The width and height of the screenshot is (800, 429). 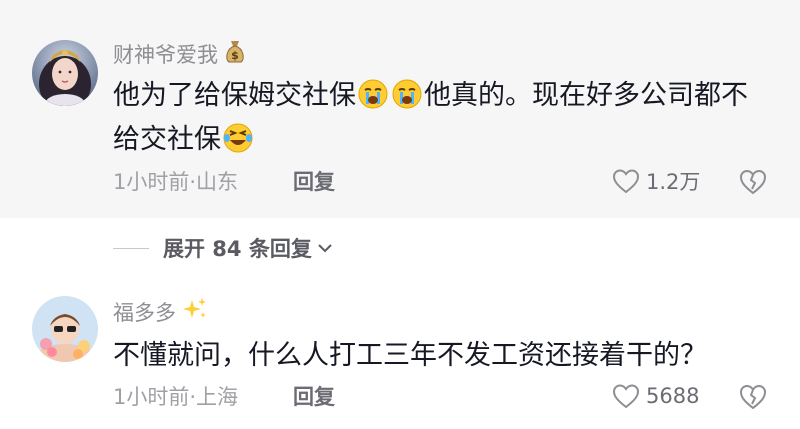 I want to click on username-text: 福多多, so click(x=144, y=312).